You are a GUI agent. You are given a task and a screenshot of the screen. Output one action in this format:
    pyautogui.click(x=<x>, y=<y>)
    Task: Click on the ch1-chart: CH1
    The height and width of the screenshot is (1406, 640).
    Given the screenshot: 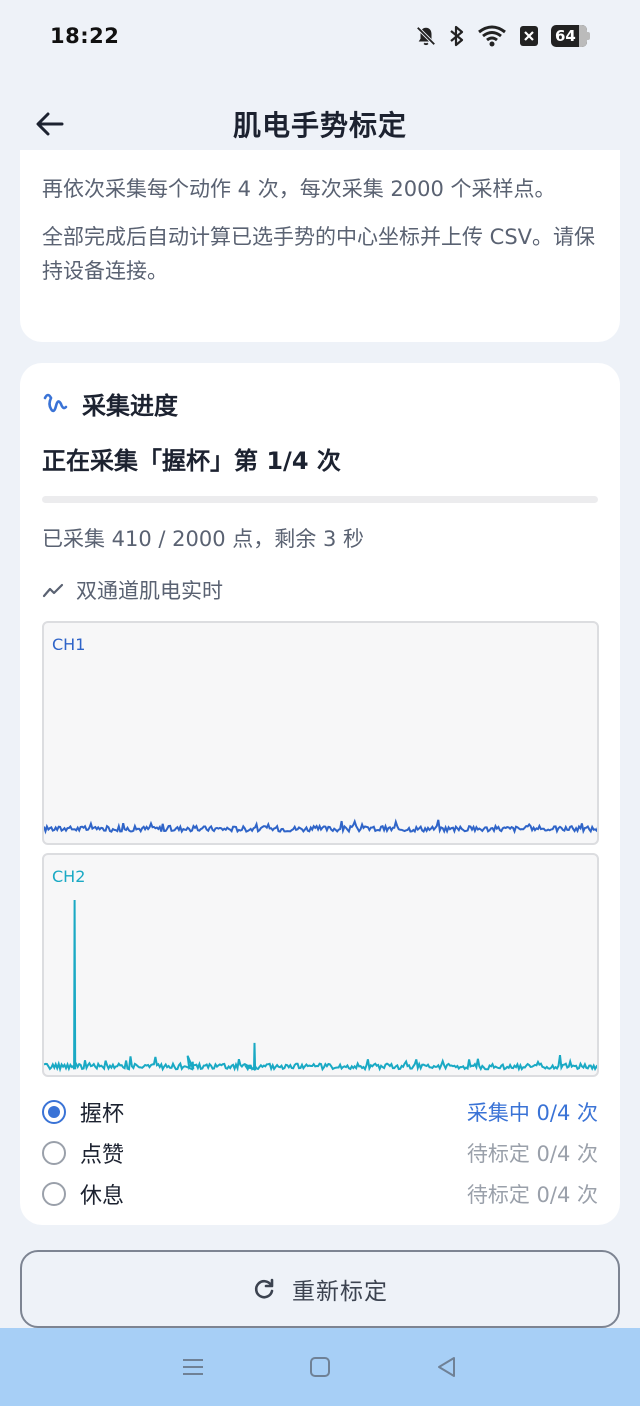 What is the action you would take?
    pyautogui.click(x=320, y=733)
    